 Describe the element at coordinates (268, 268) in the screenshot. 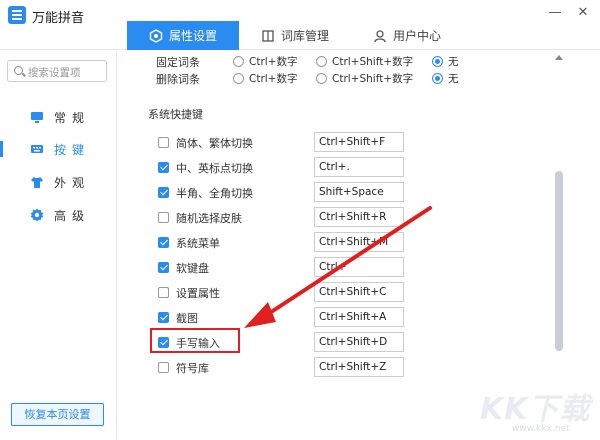

I see `hotkey-row: 软键盘 Ctrl+` at that location.